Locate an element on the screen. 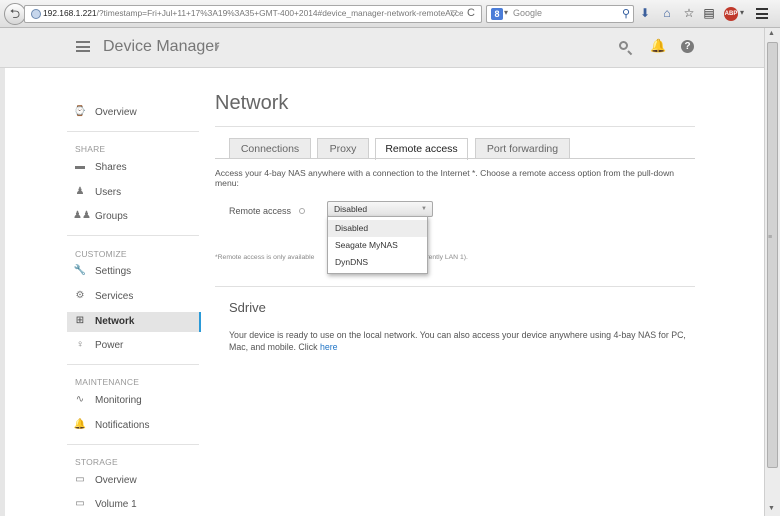  group-icon: ♟♟ is located at coordinates (82, 215).